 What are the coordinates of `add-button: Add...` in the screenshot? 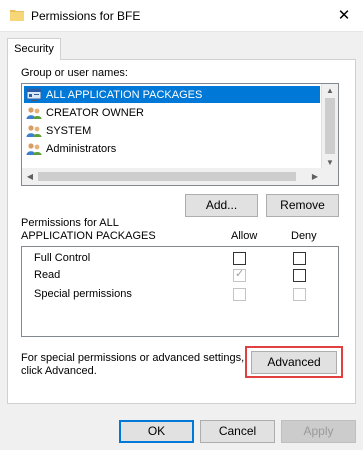 It's located at (221, 205).